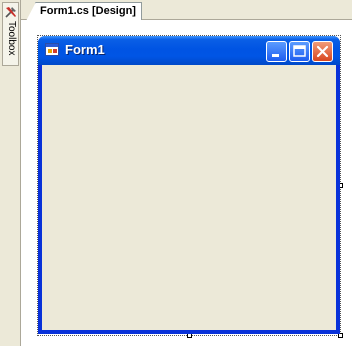 Image resolution: width=352 pixels, height=346 pixels. What do you see at coordinates (85, 49) in the screenshot?
I see `form-title: Form1` at bounding box center [85, 49].